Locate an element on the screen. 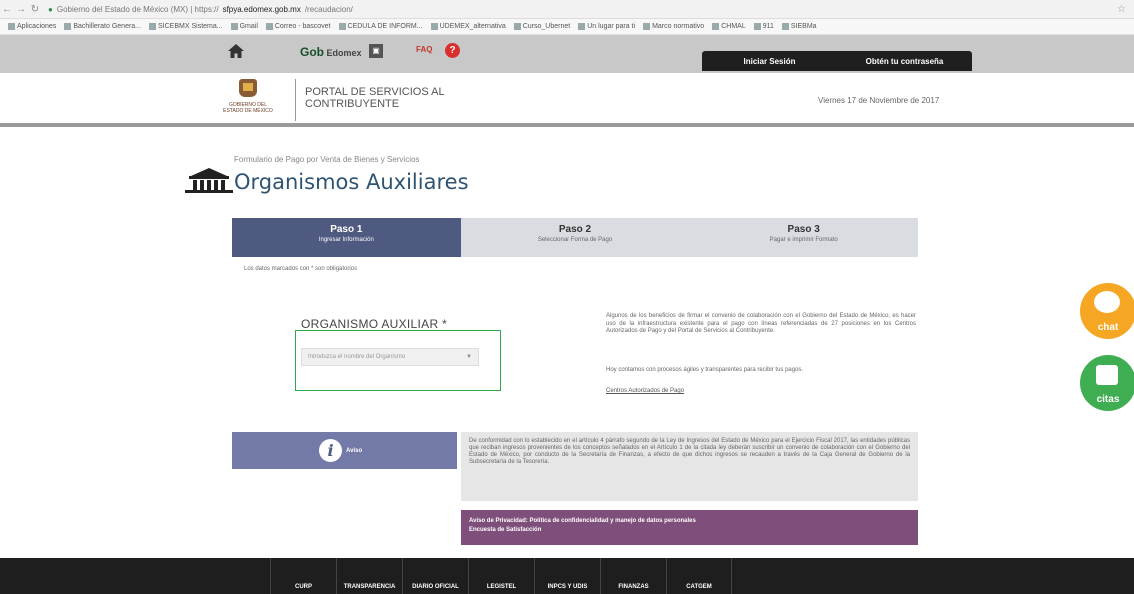  footer-link-catgem: CATGEM is located at coordinates (699, 576).